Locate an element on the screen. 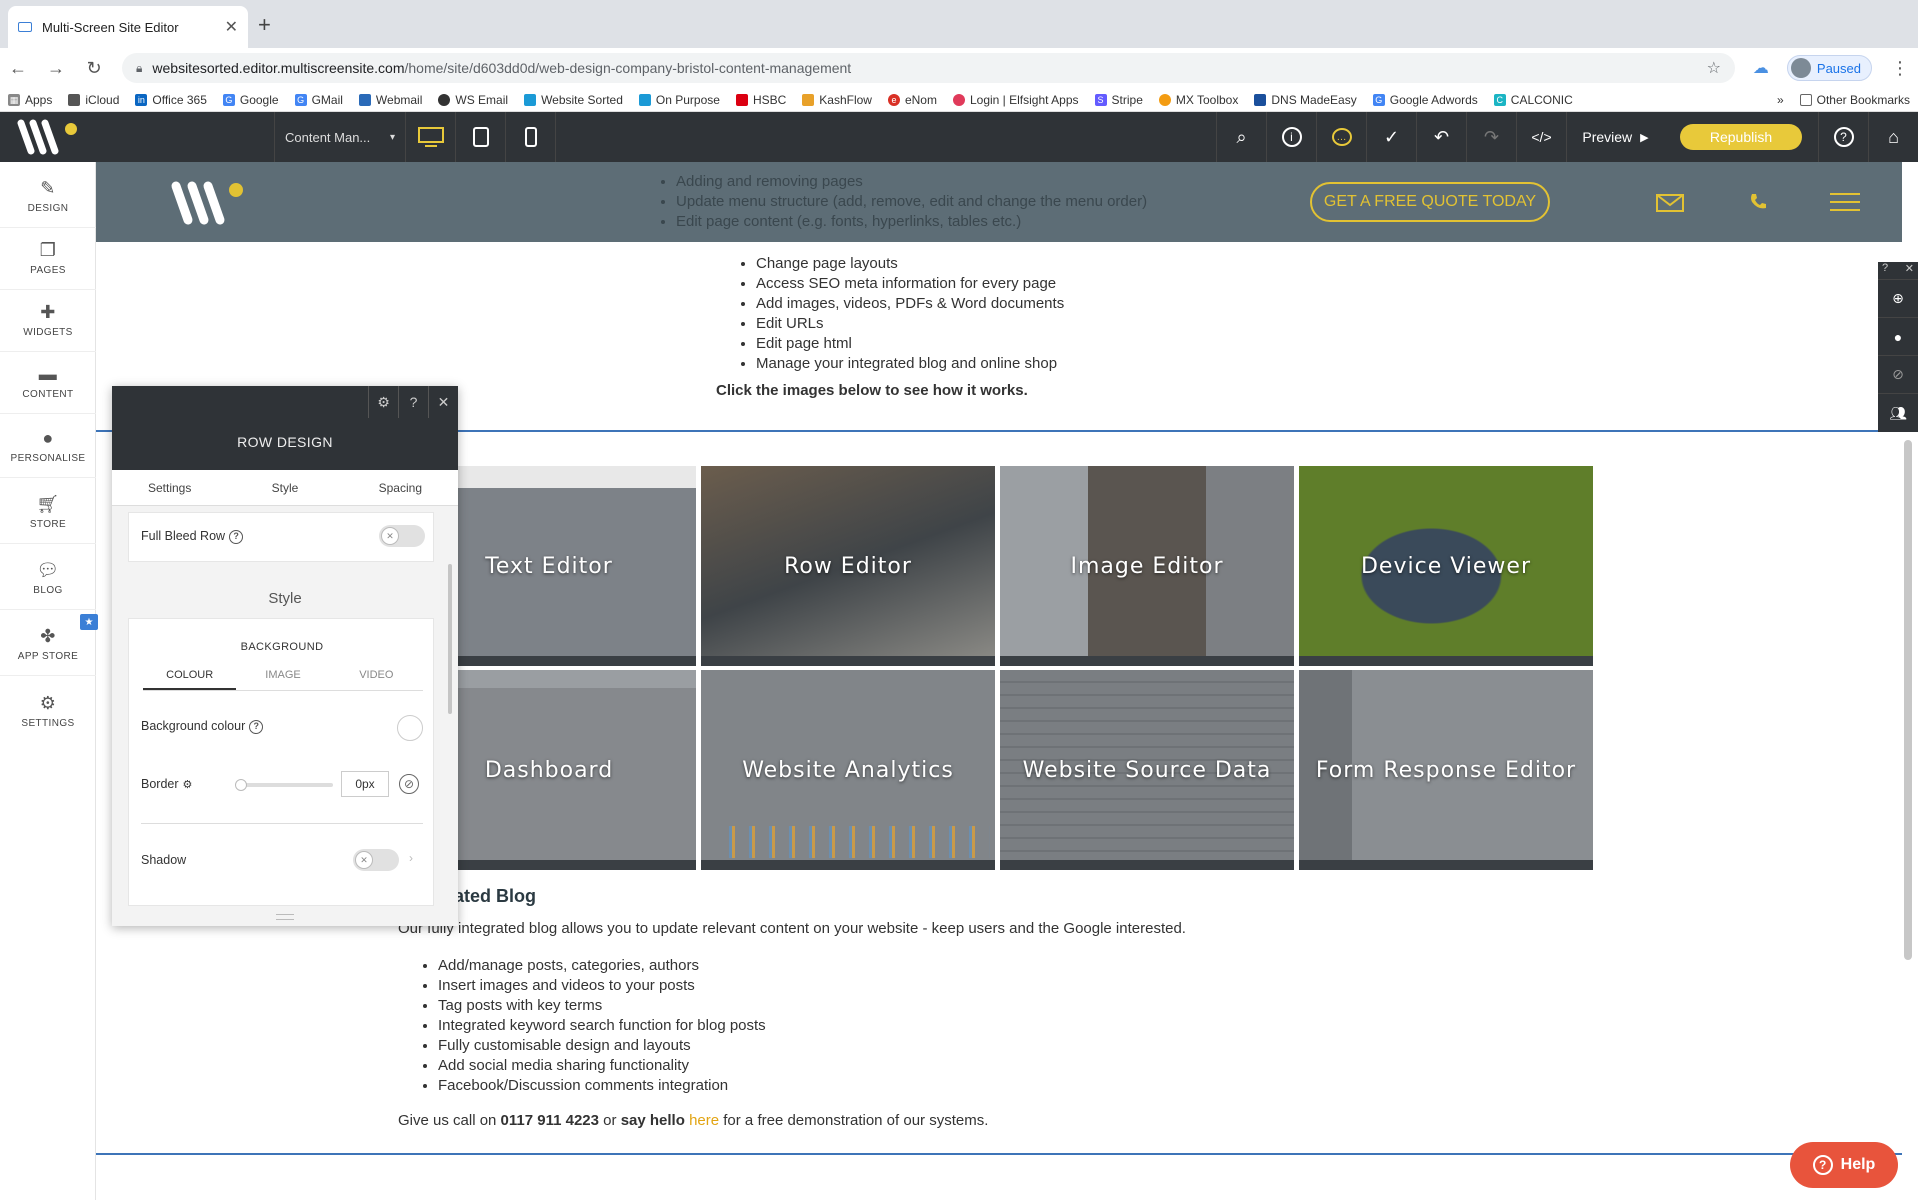 This screenshot has height=1200, width=1918. sidebar-item-store: 🛒︎ STORE is located at coordinates (48, 513).